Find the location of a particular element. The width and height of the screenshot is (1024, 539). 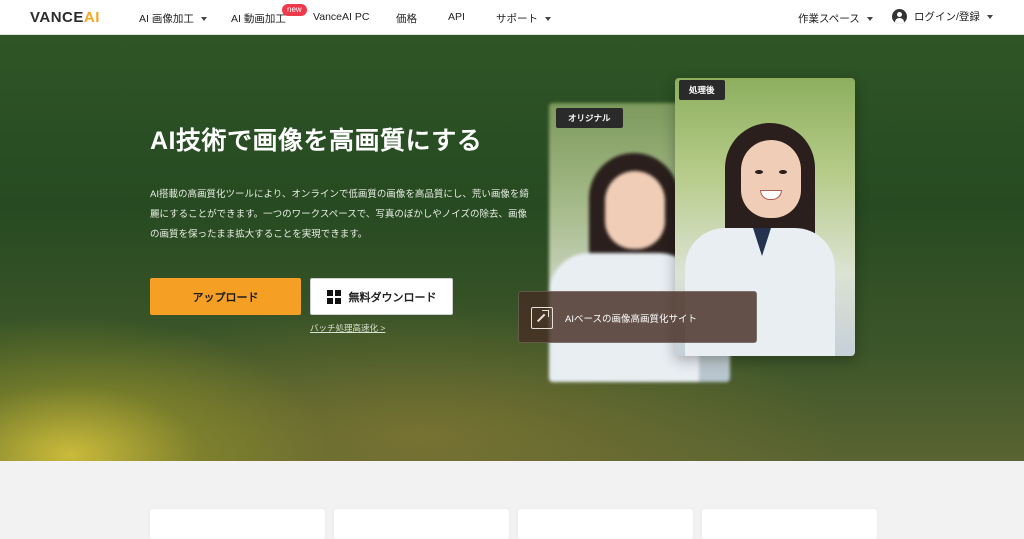

free-download-label: 無料ダウンロード is located at coordinates (392, 297).